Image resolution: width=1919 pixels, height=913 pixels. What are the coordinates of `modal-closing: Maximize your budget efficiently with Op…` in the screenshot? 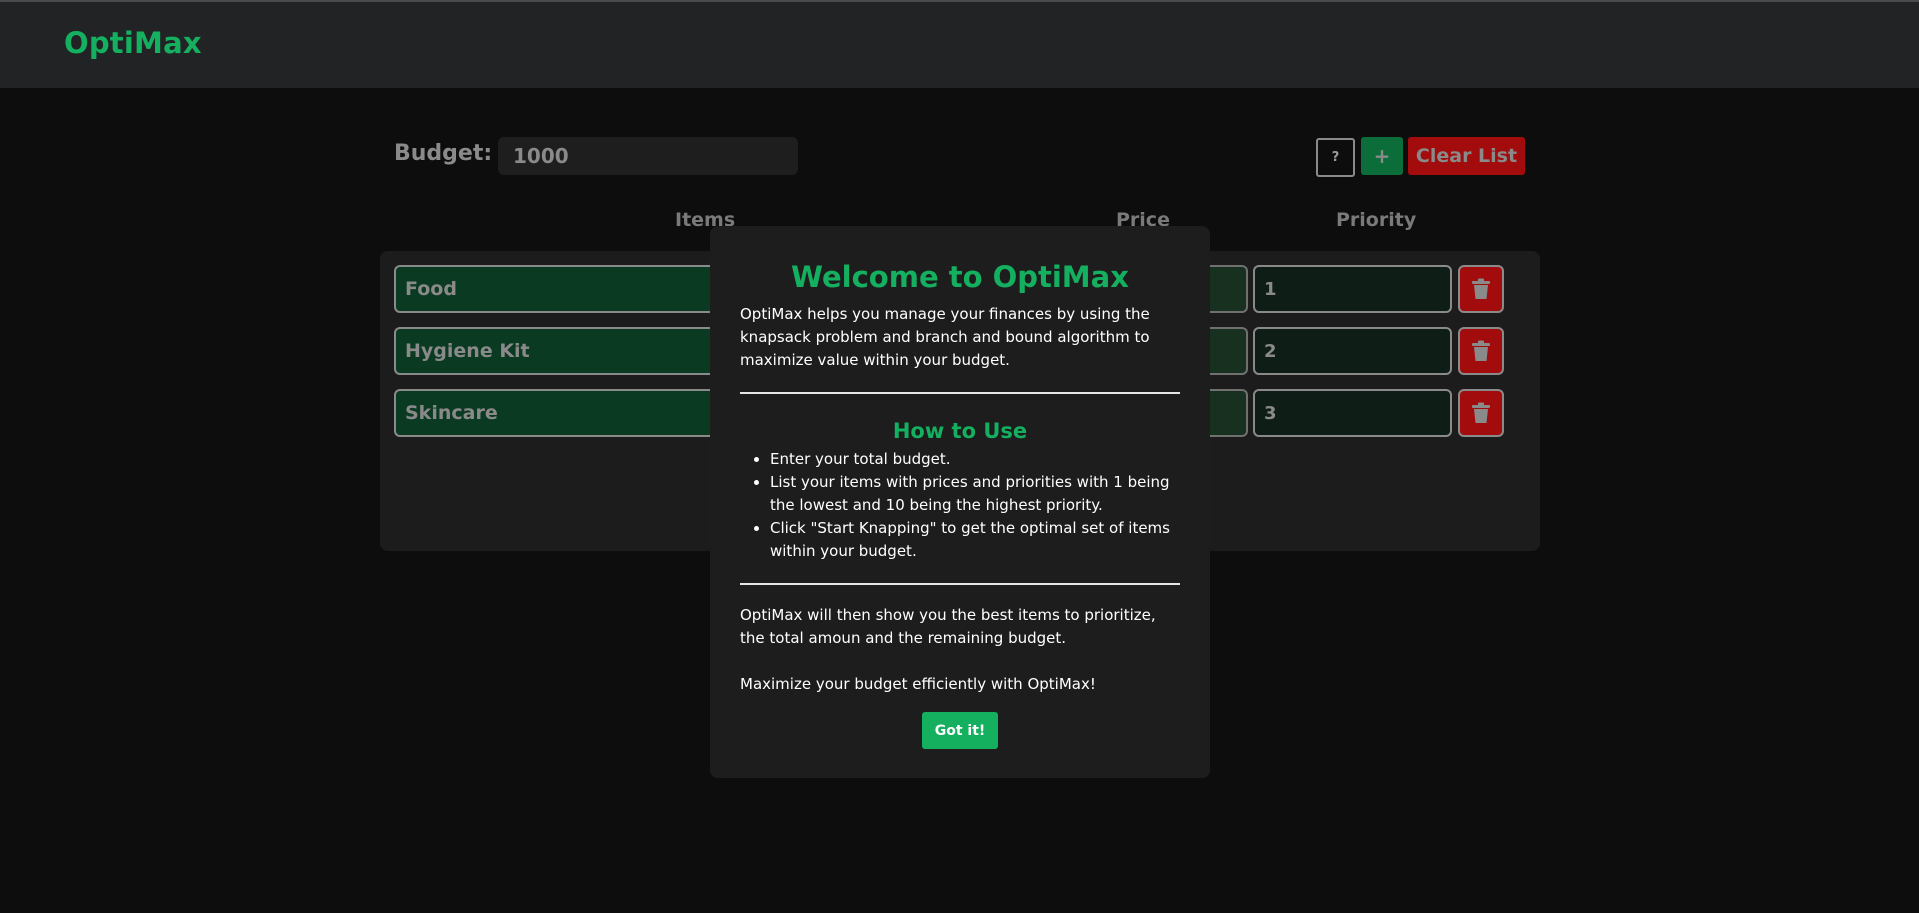 It's located at (918, 684).